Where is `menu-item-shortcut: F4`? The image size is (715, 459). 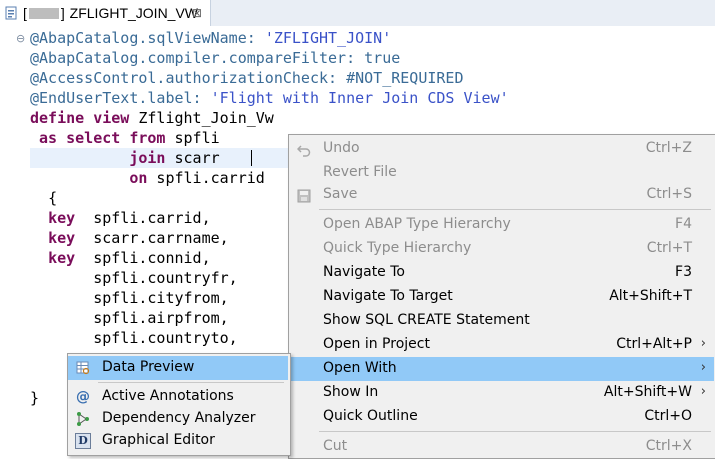
menu-item-shortcut: F4 is located at coordinates (683, 224).